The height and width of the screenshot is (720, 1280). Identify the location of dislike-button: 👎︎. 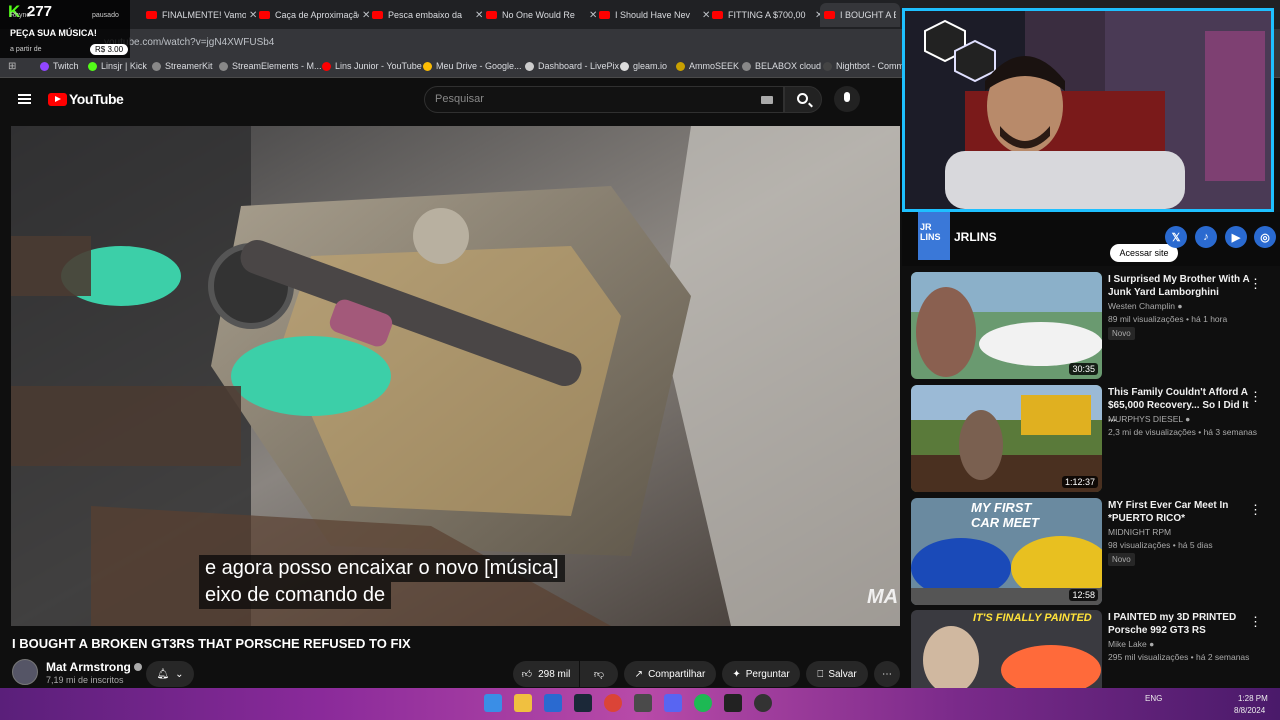
(599, 674).